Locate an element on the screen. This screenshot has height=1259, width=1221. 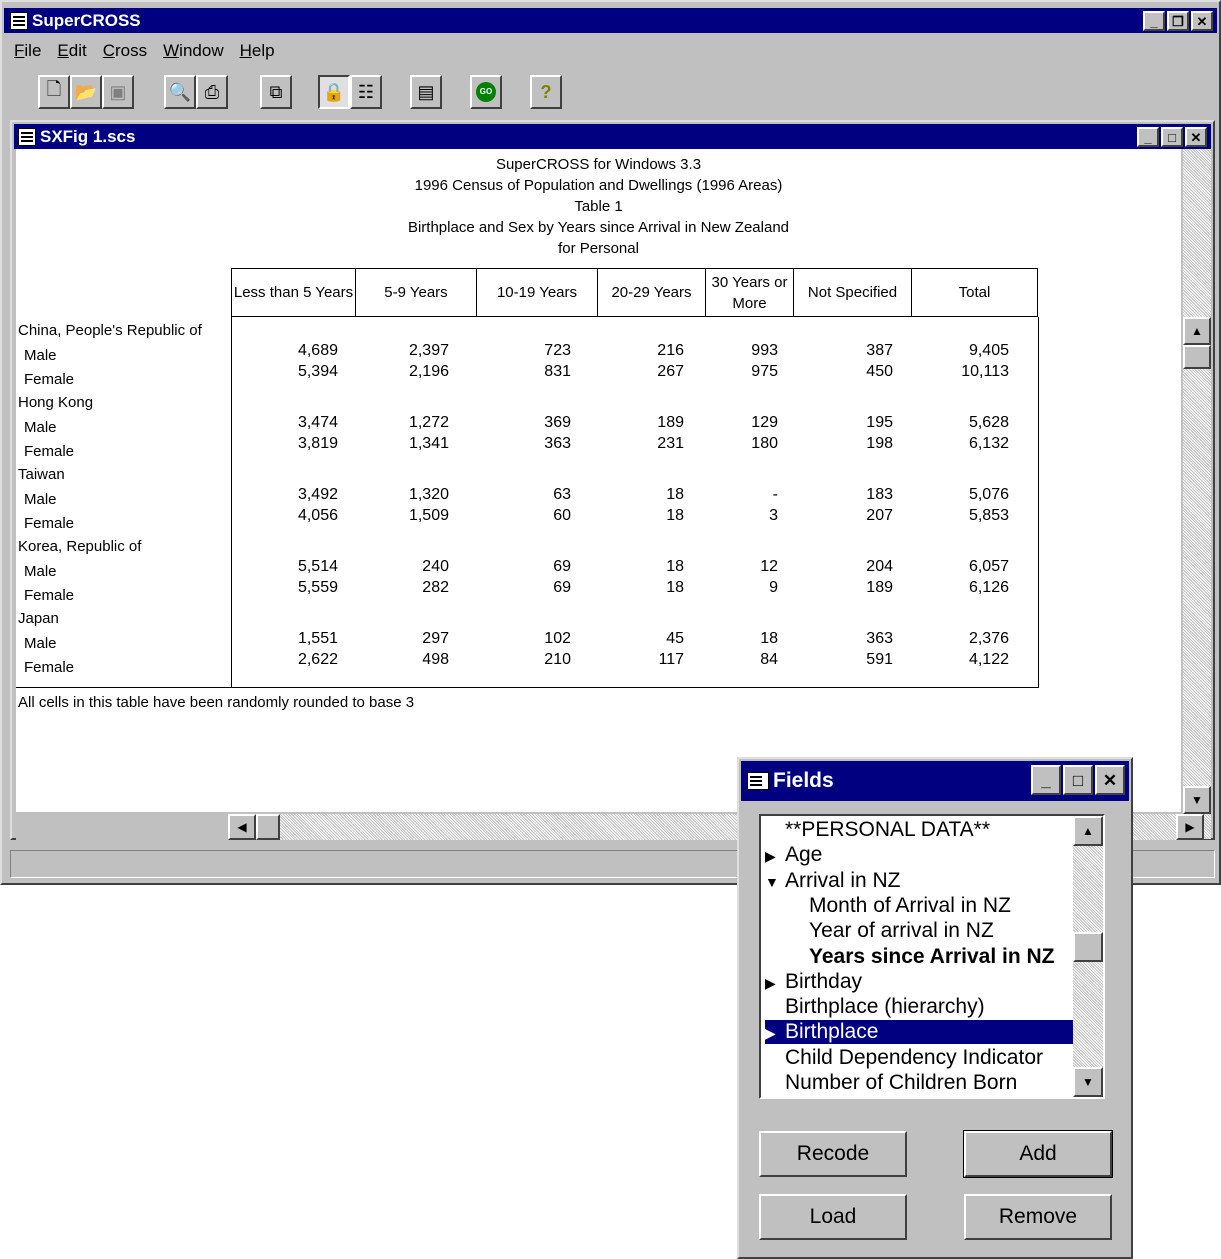
field-item: Number of Children Born is located at coordinates (891, 1083).